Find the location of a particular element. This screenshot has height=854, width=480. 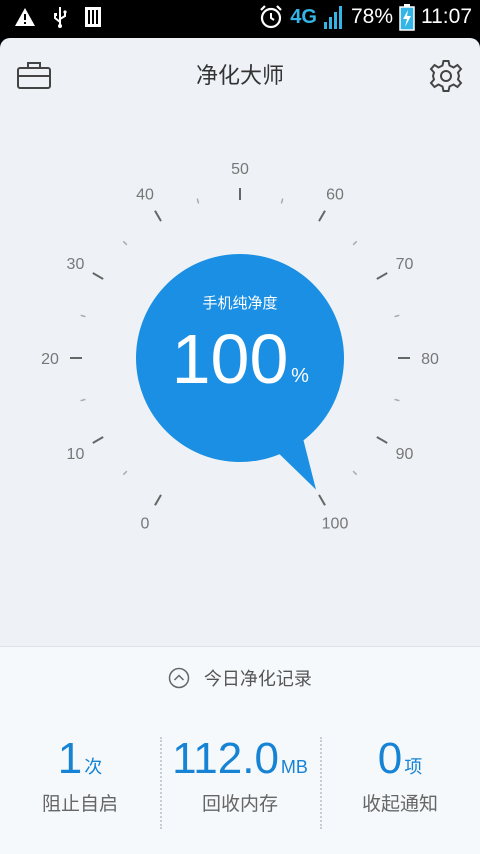

stat-label: 回收内存 is located at coordinates (239, 804).